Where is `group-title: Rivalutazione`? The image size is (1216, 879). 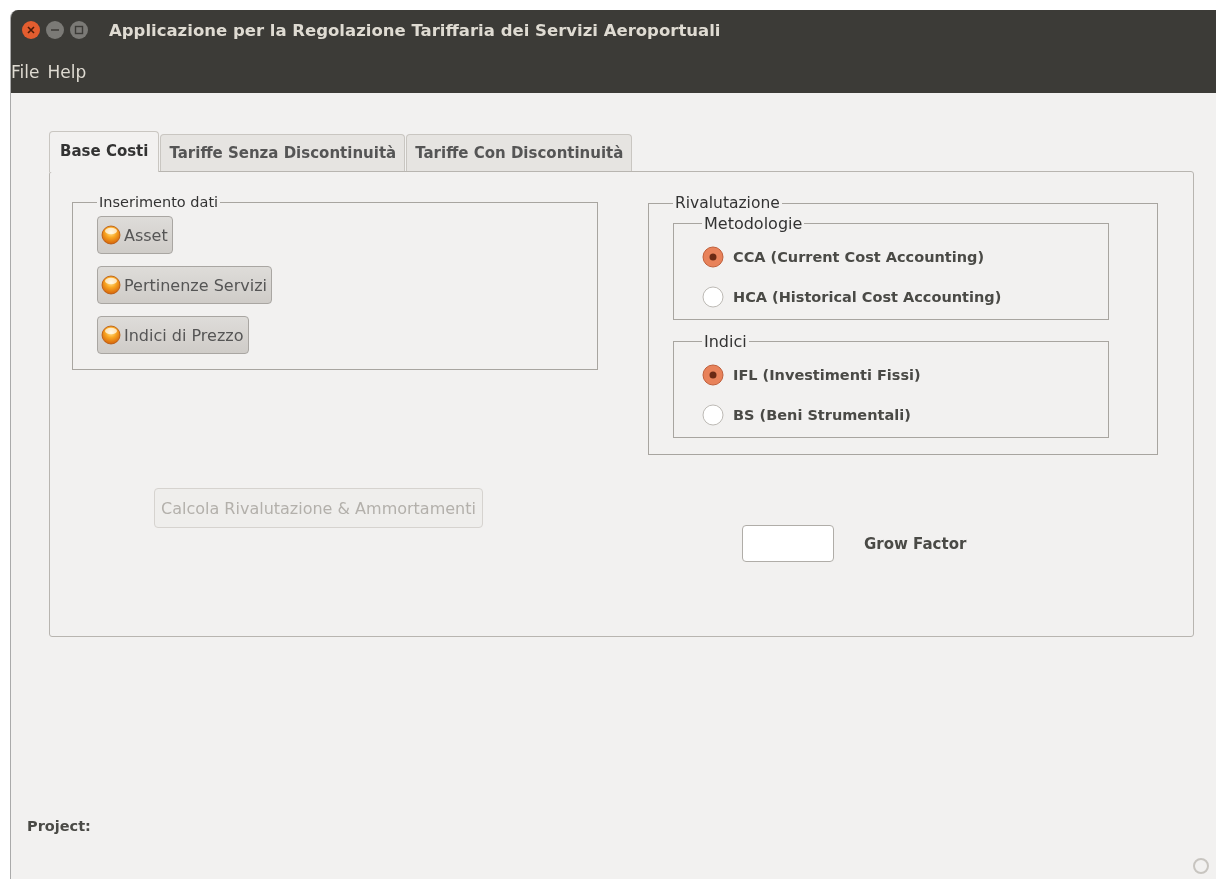
group-title: Rivalutazione is located at coordinates (727, 203).